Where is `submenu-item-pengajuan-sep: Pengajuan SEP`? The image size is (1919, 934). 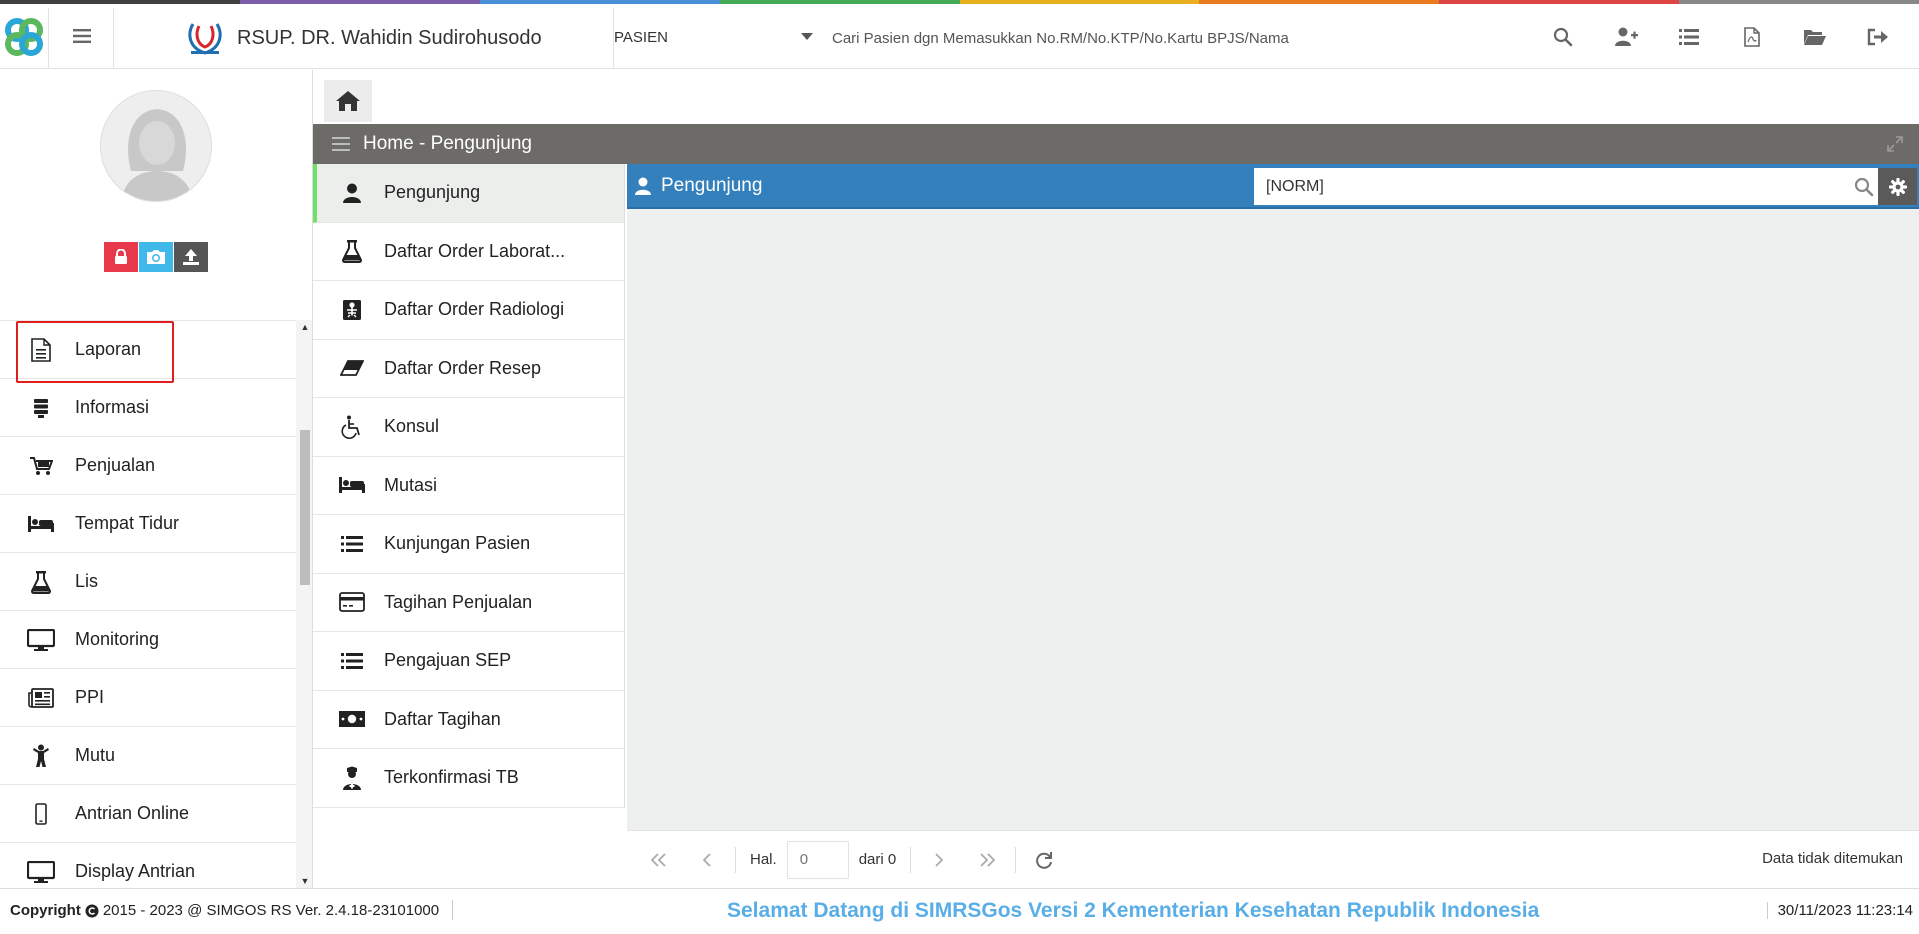 submenu-item-pengajuan-sep: Pengajuan SEP is located at coordinates (468, 661).